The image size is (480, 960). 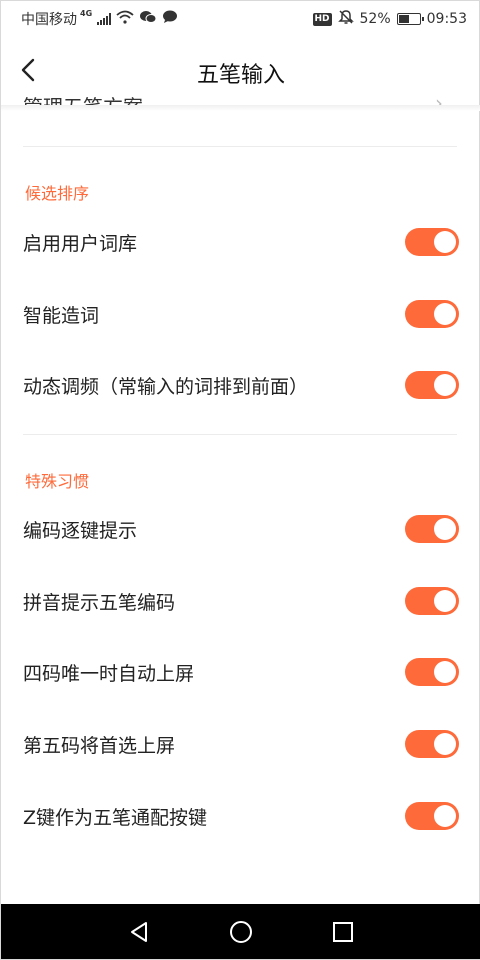 What do you see at coordinates (240, 108) in the screenshot?
I see `header-shadow` at bounding box center [240, 108].